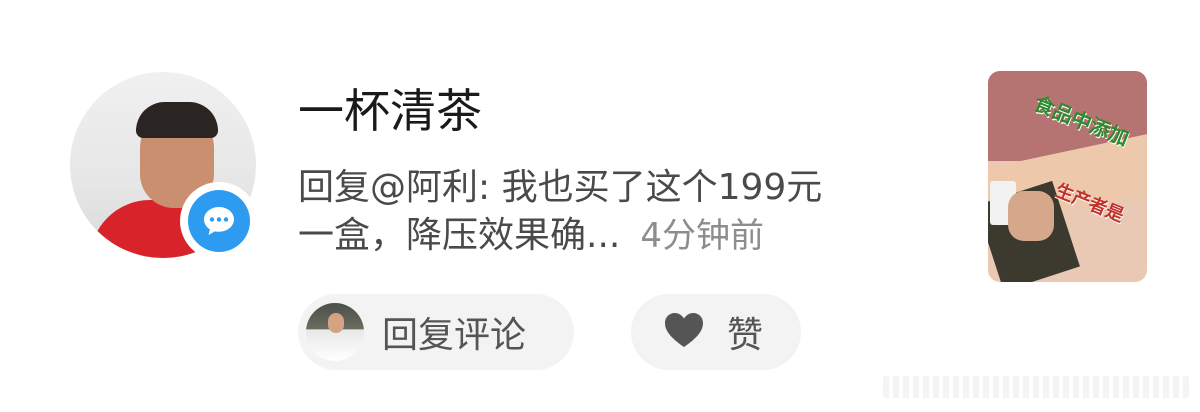 This screenshot has height=412, width=1200. Describe the element at coordinates (336, 323) in the screenshot. I see `my-avatar-face` at that location.